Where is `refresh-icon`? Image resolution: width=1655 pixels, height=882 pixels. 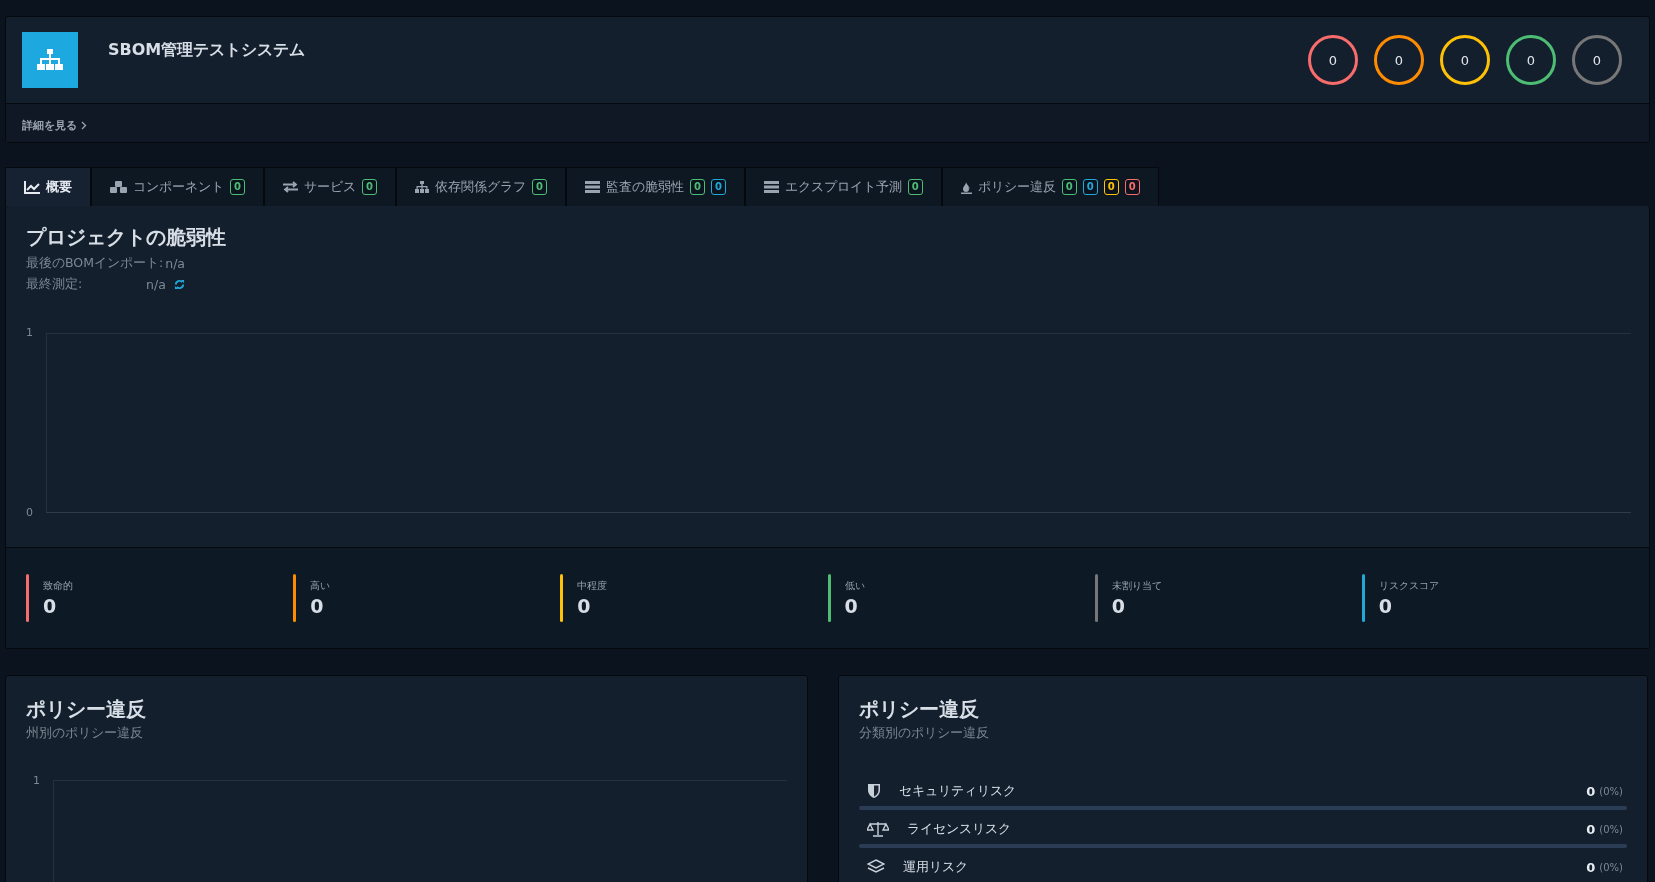
refresh-icon is located at coordinates (179, 284).